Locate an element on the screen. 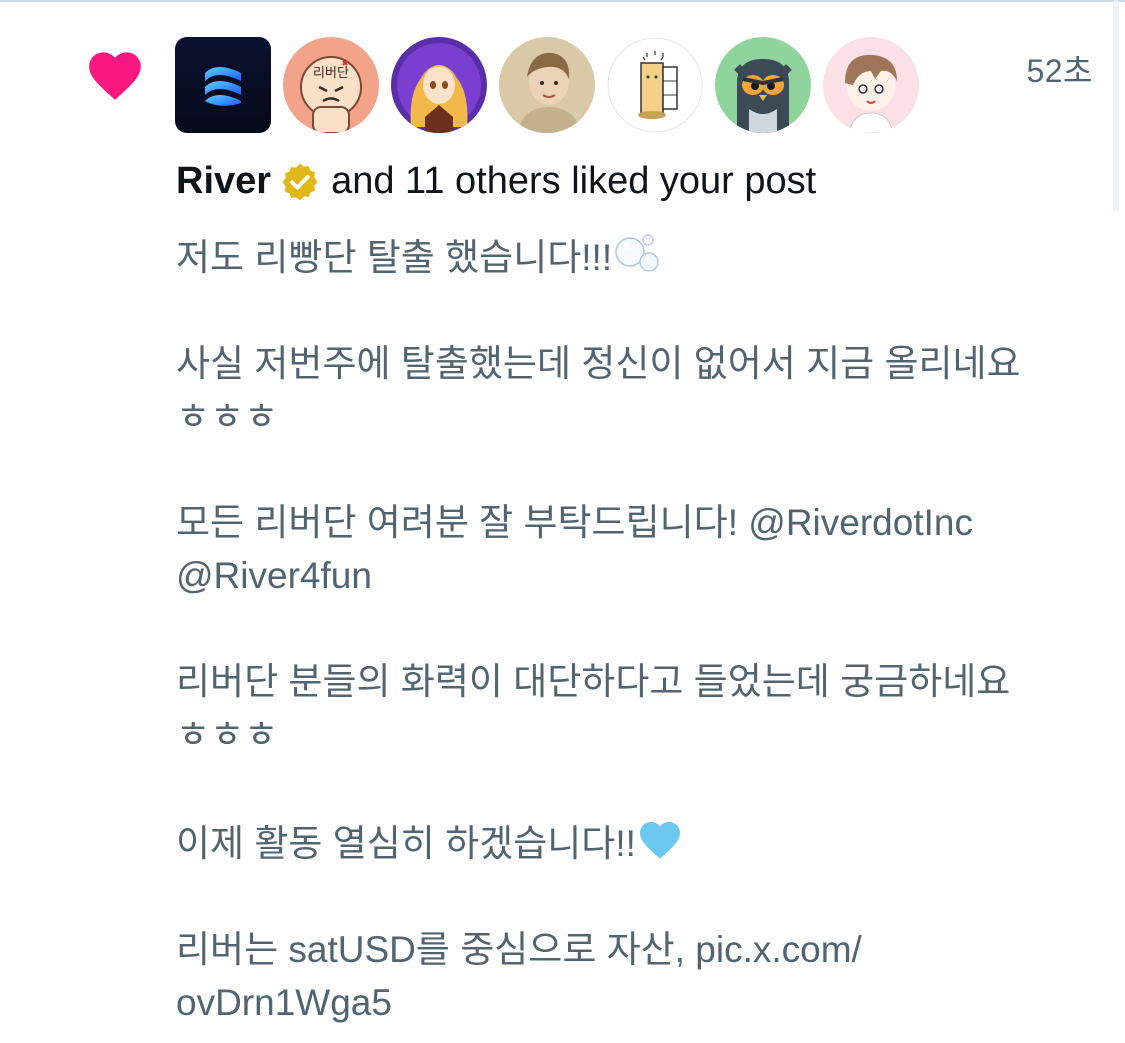 The width and height of the screenshot is (1125, 1043). post-line: 이제 활동 열심히 하겠습니다!! is located at coordinates (636, 842).